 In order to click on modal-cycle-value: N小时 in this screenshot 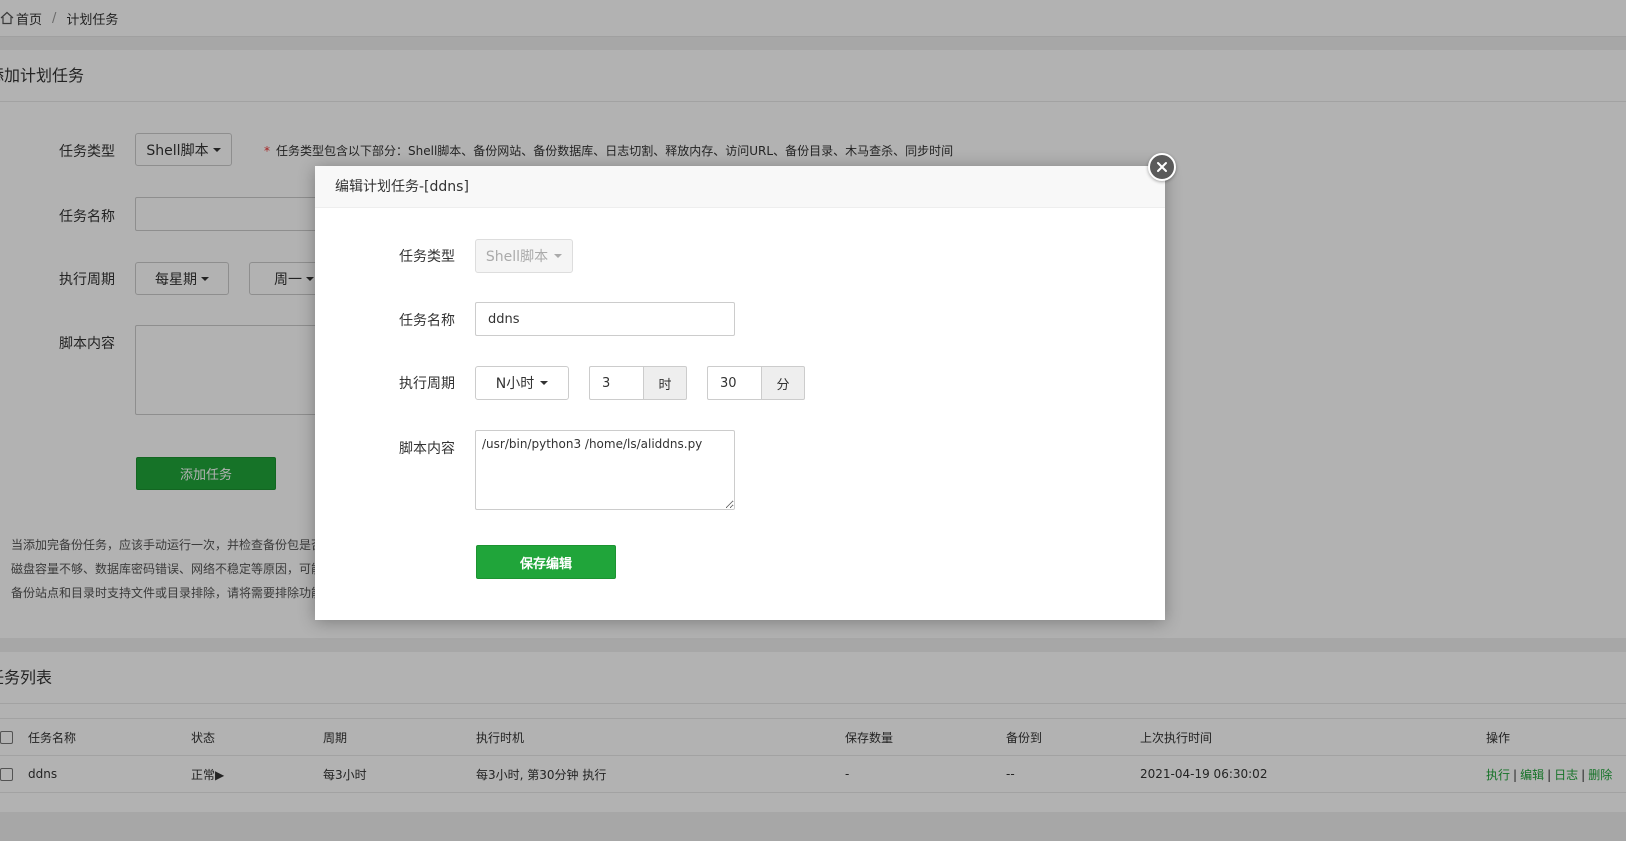, I will do `click(515, 384)`.